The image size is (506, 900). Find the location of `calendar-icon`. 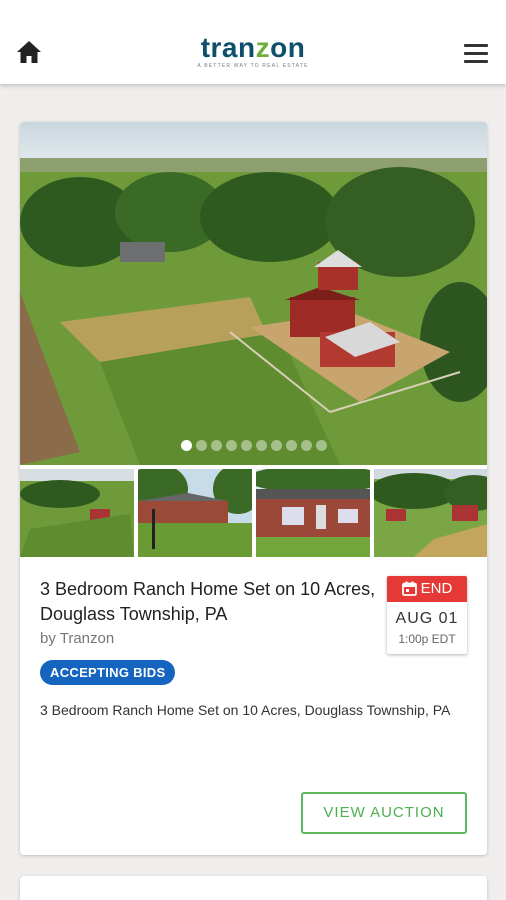

calendar-icon is located at coordinates (409, 588).